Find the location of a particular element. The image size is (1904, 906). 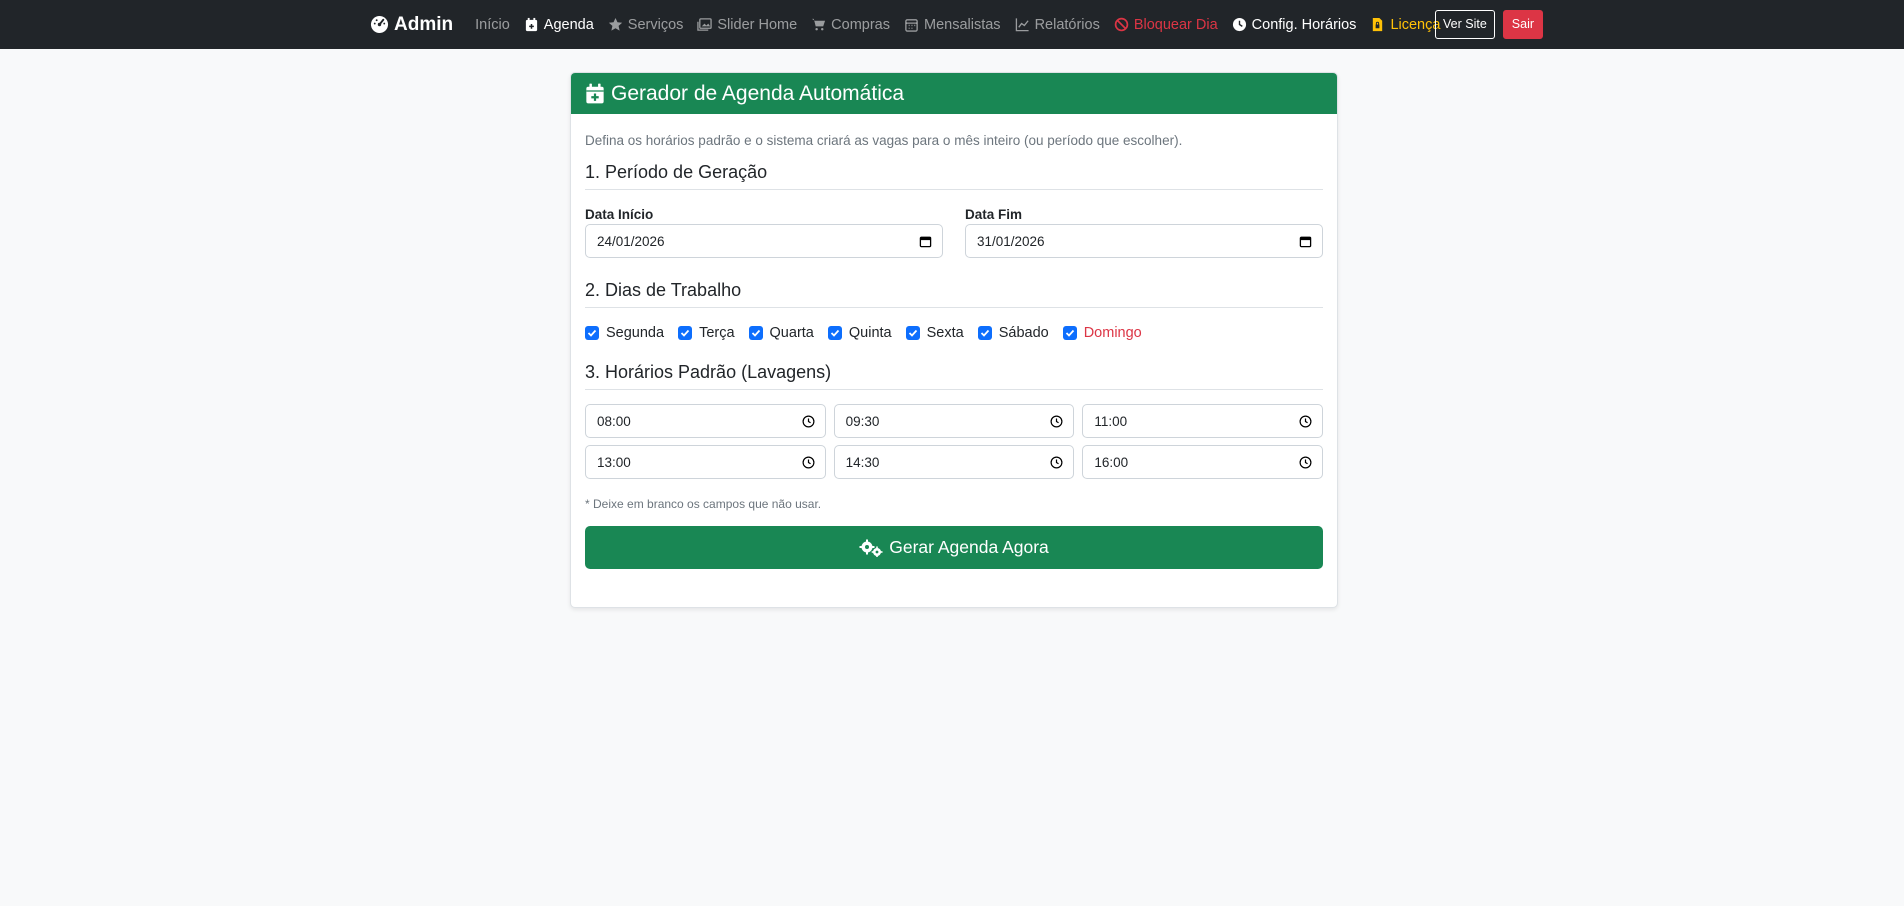

gerar-agenda-label: Gerar Agenda Agora is located at coordinates (969, 547).